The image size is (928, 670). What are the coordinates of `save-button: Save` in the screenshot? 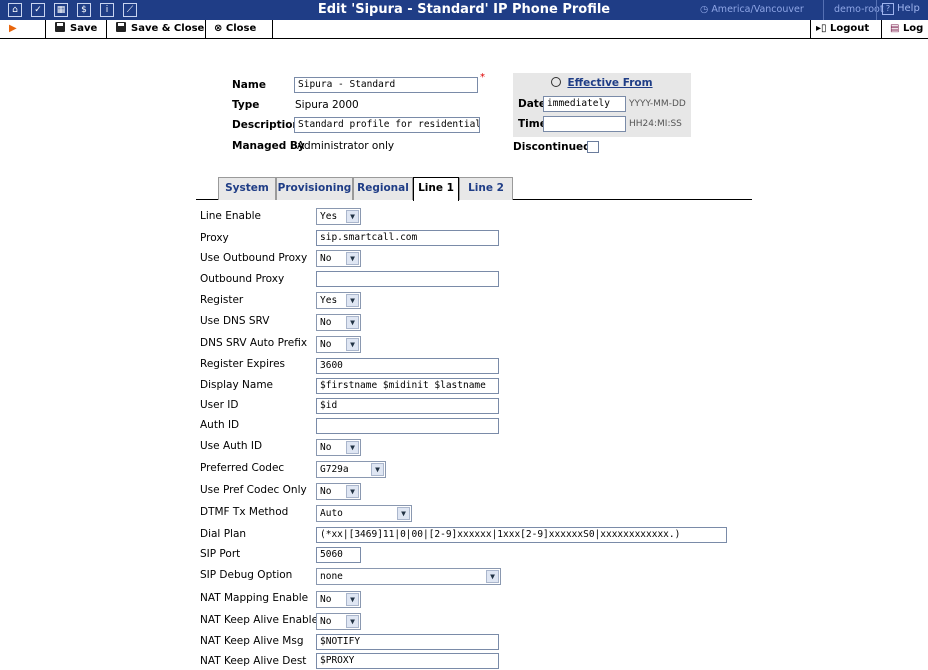 It's located at (76, 29).